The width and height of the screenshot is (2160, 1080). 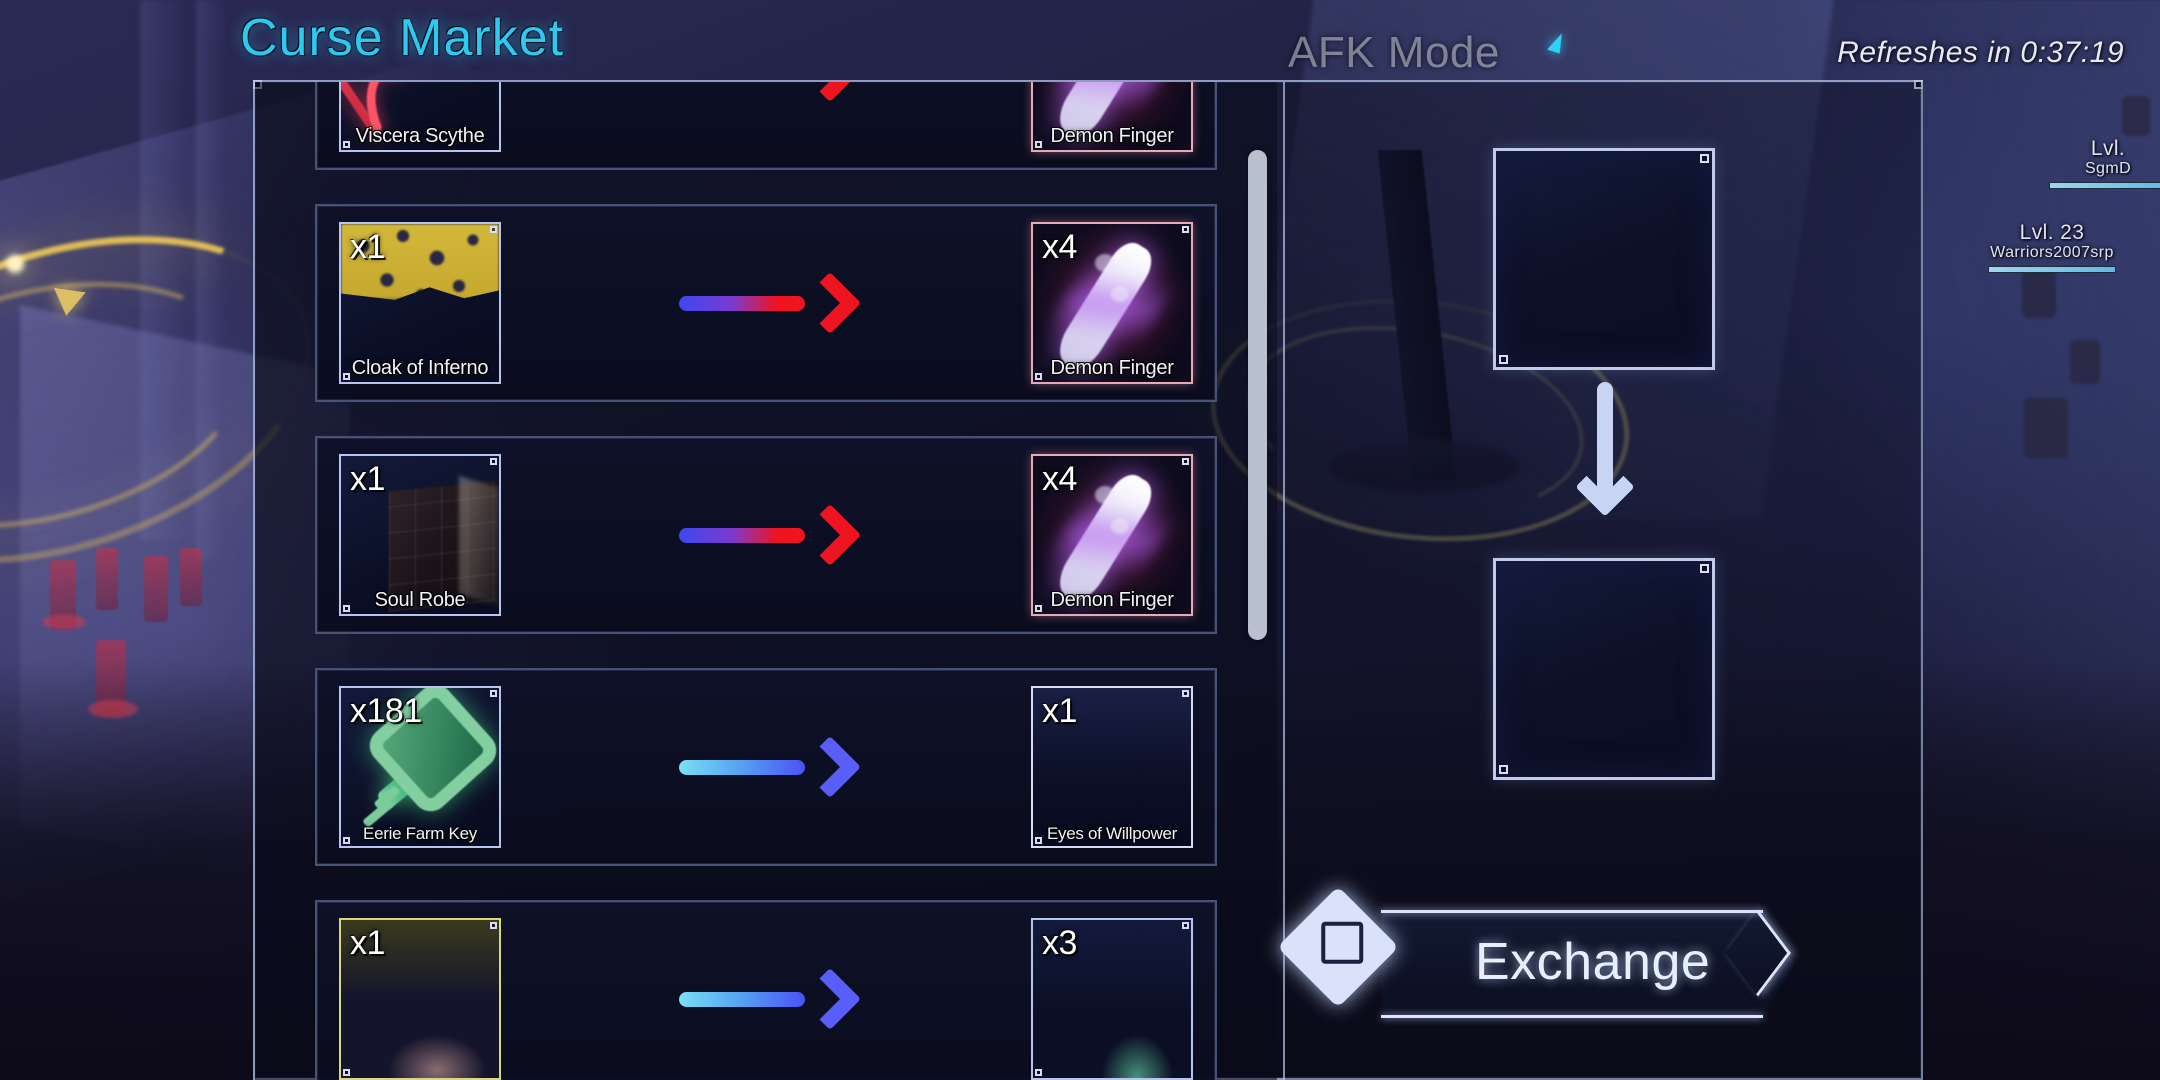 I want to click on env-glow-dot, so click(x=15, y=264).